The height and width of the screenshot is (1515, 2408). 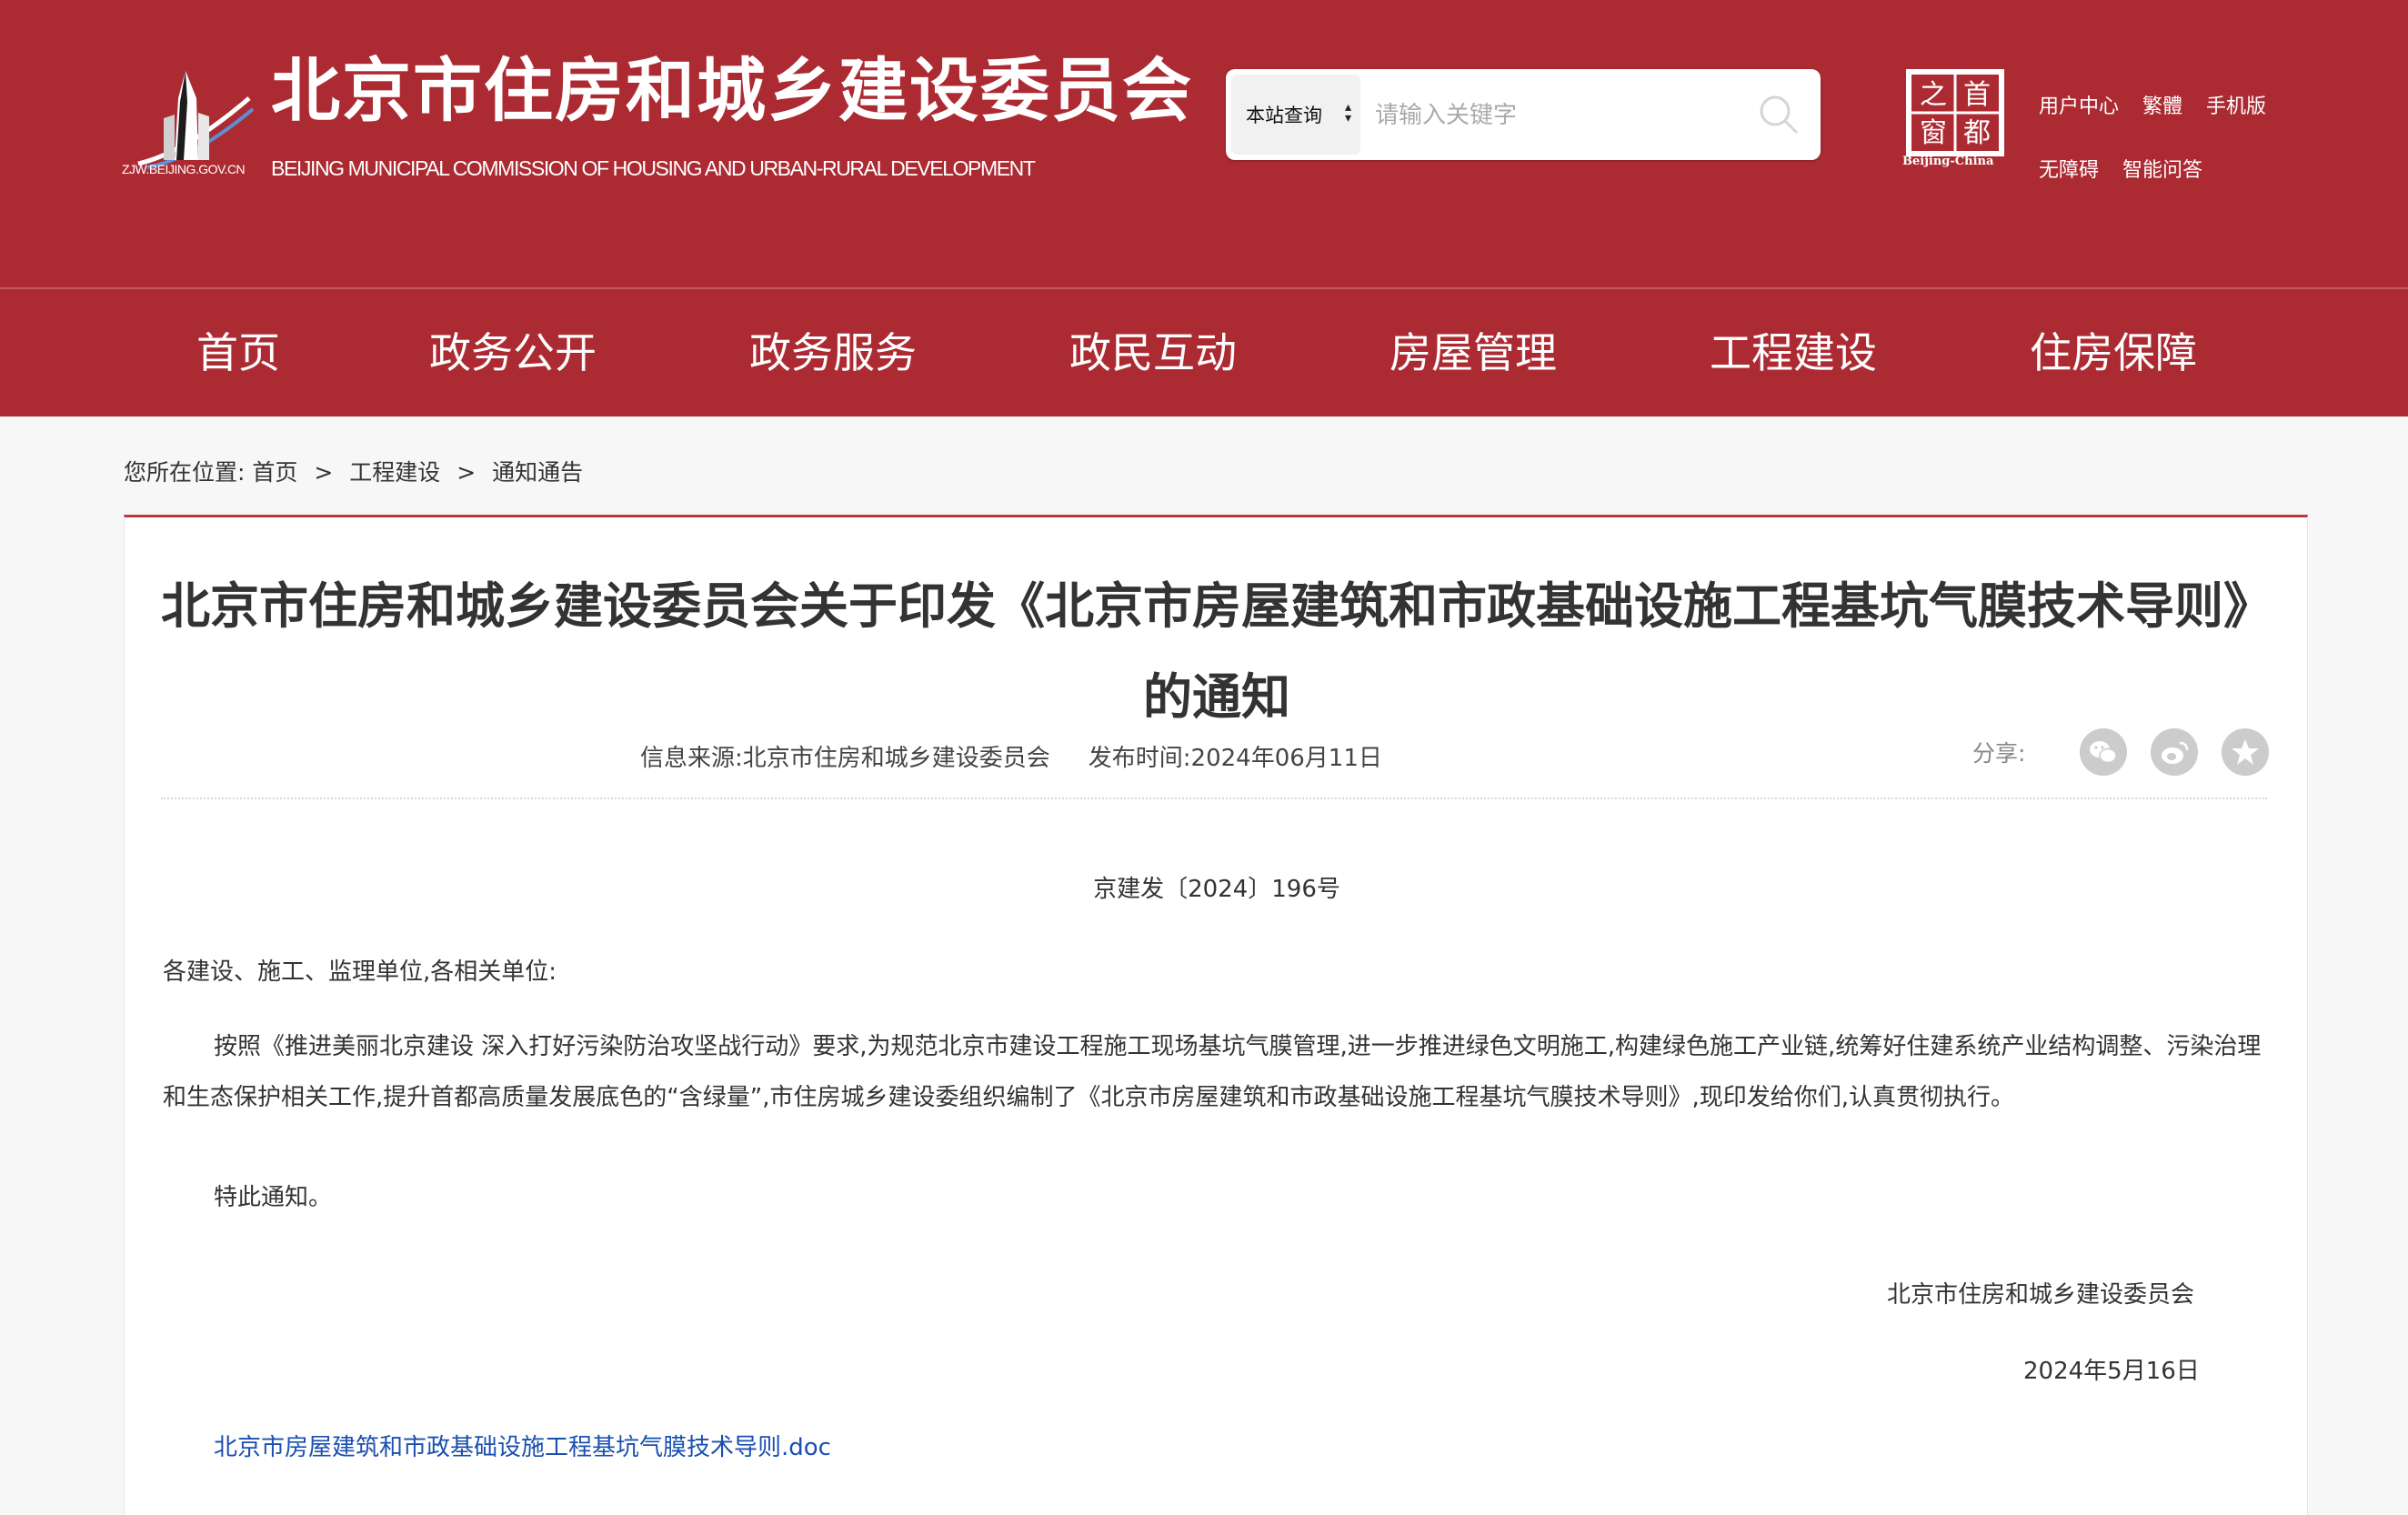 I want to click on nav-item-government-services: 政务服务, so click(x=833, y=352).